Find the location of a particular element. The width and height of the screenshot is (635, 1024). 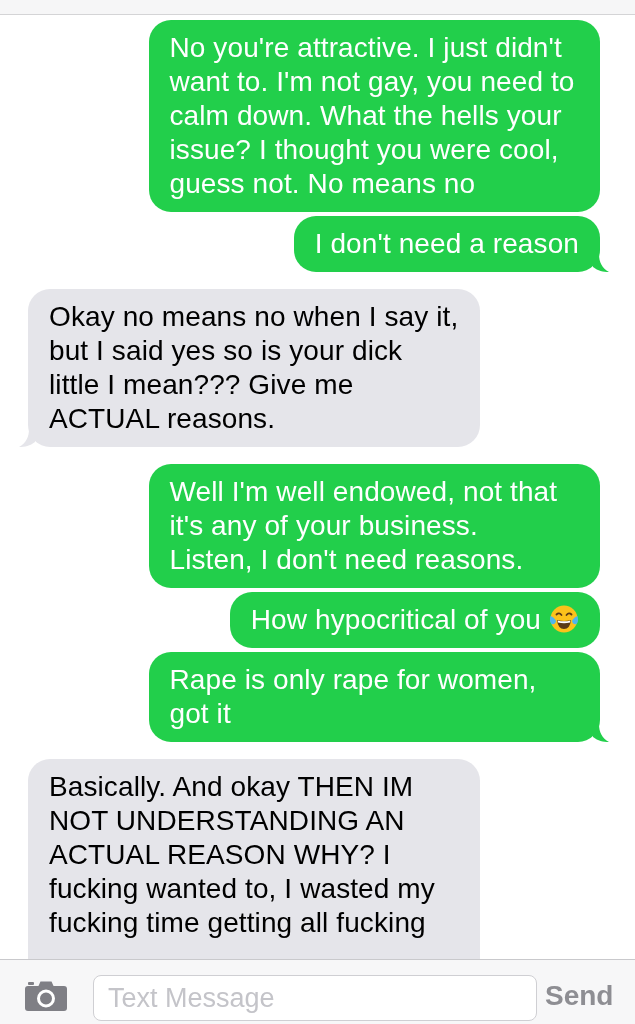

send-button: Send is located at coordinates (579, 996).